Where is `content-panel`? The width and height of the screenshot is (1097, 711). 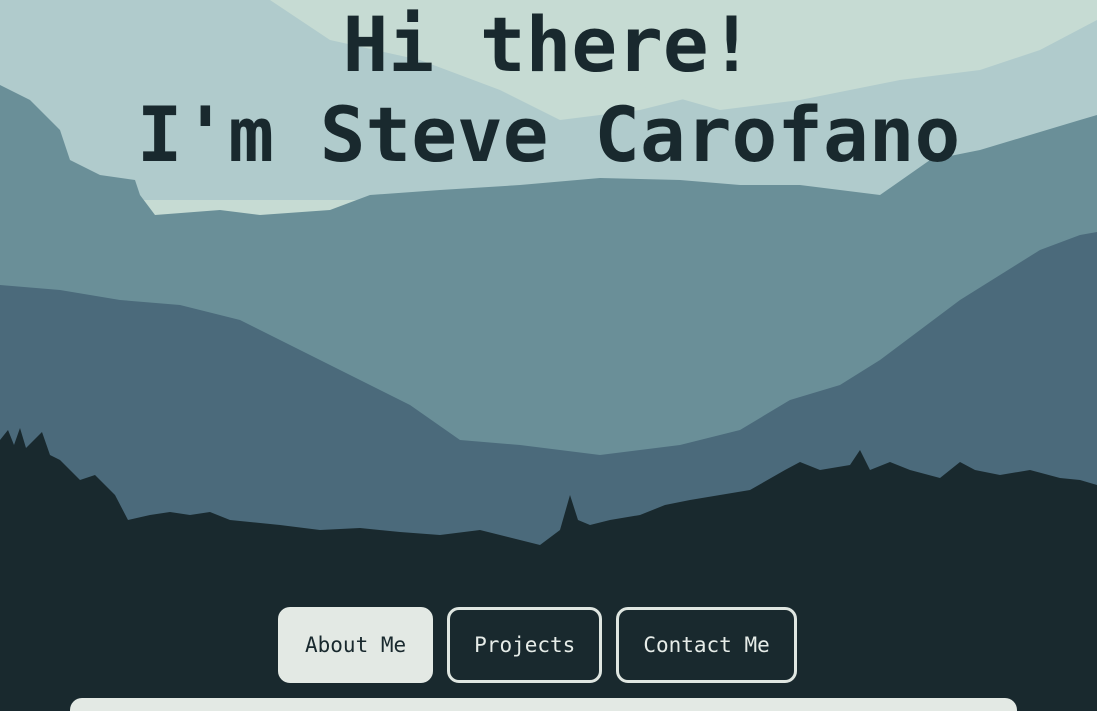
content-panel is located at coordinates (543, 704).